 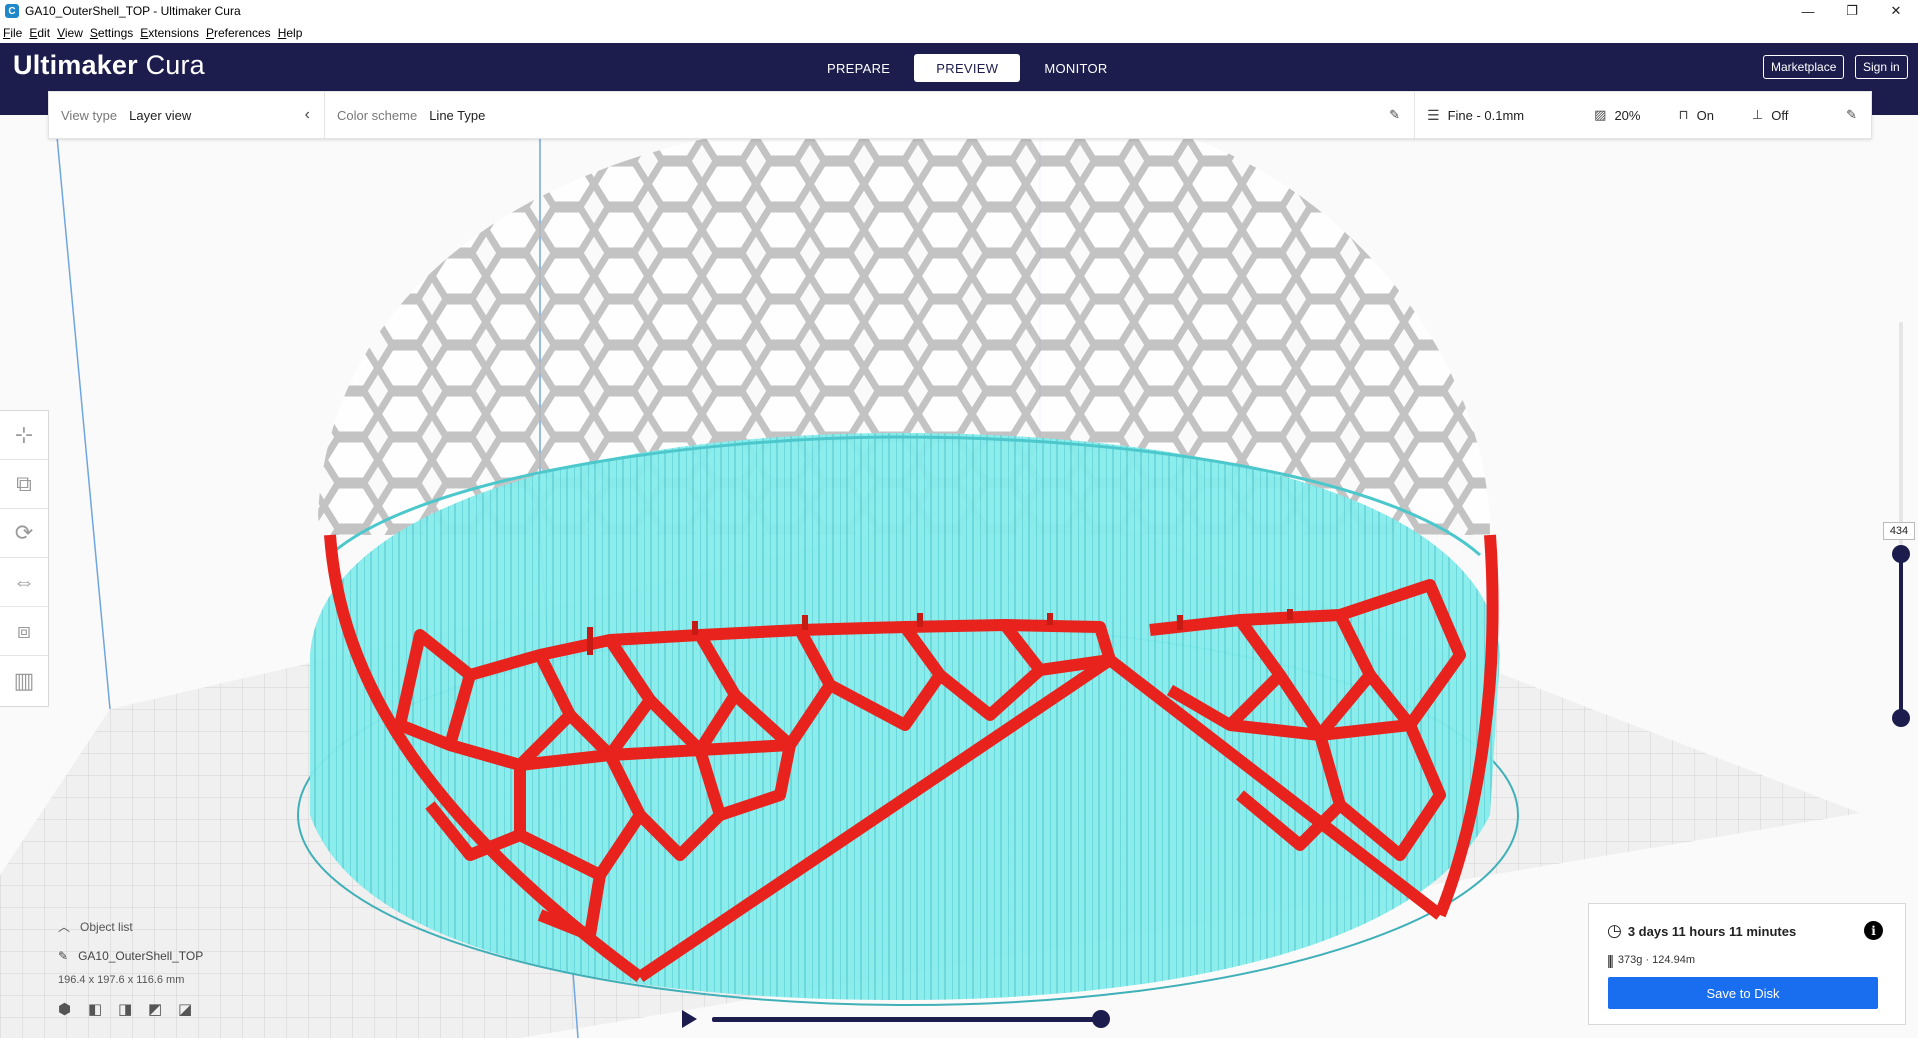 What do you see at coordinates (24, 680) in the screenshot?
I see `support-blocker-icon: ▥` at bounding box center [24, 680].